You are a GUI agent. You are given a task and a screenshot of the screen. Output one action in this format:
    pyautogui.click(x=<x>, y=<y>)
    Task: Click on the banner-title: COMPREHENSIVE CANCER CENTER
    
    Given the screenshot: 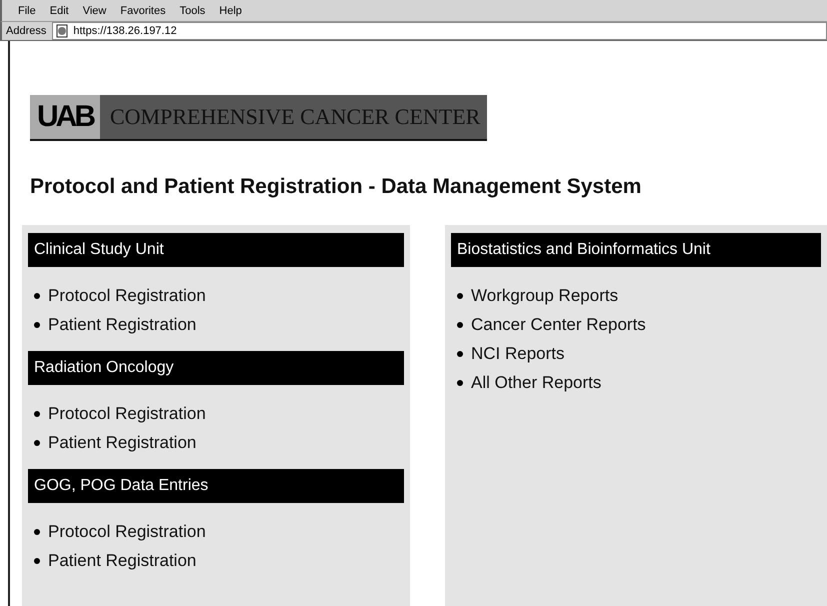 What is the action you would take?
    pyautogui.click(x=295, y=117)
    